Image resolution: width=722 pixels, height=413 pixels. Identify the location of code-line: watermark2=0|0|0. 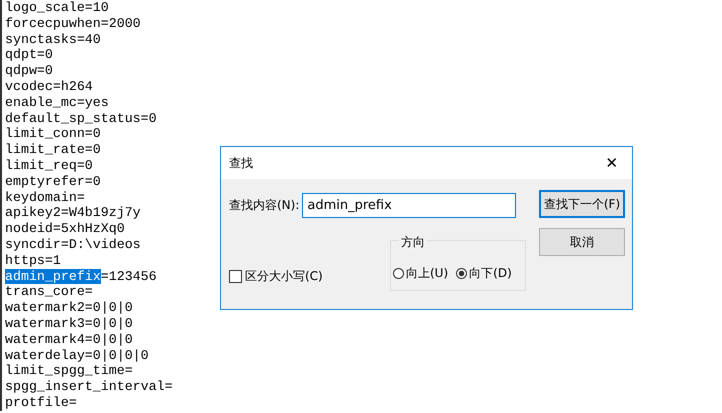
(69, 308).